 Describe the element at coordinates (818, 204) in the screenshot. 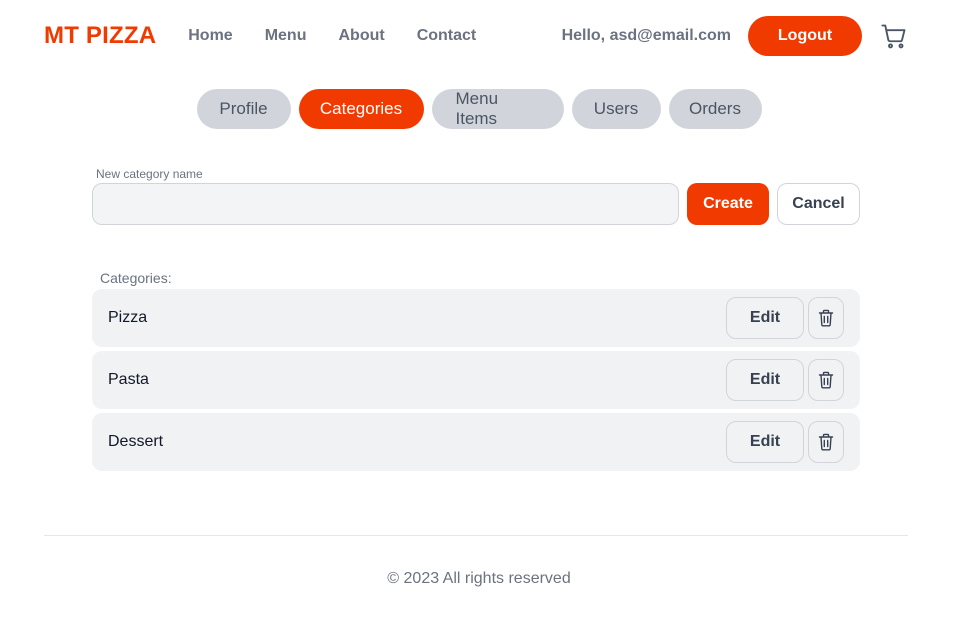

I see `cancel-button: Cancel` at that location.